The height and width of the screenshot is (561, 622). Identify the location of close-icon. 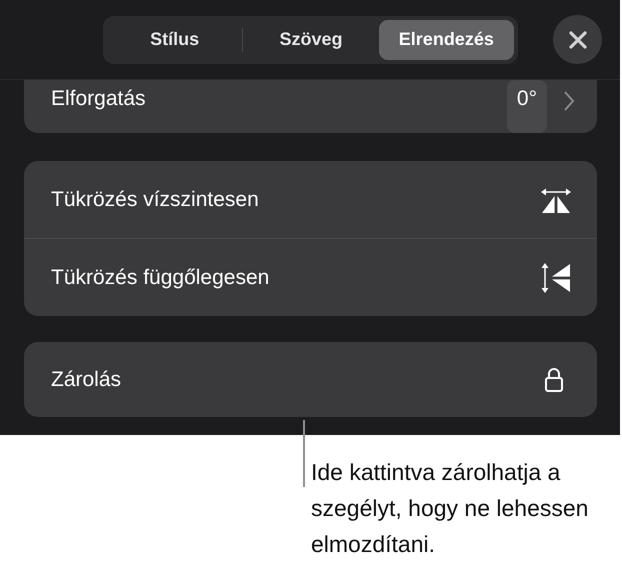
(578, 40).